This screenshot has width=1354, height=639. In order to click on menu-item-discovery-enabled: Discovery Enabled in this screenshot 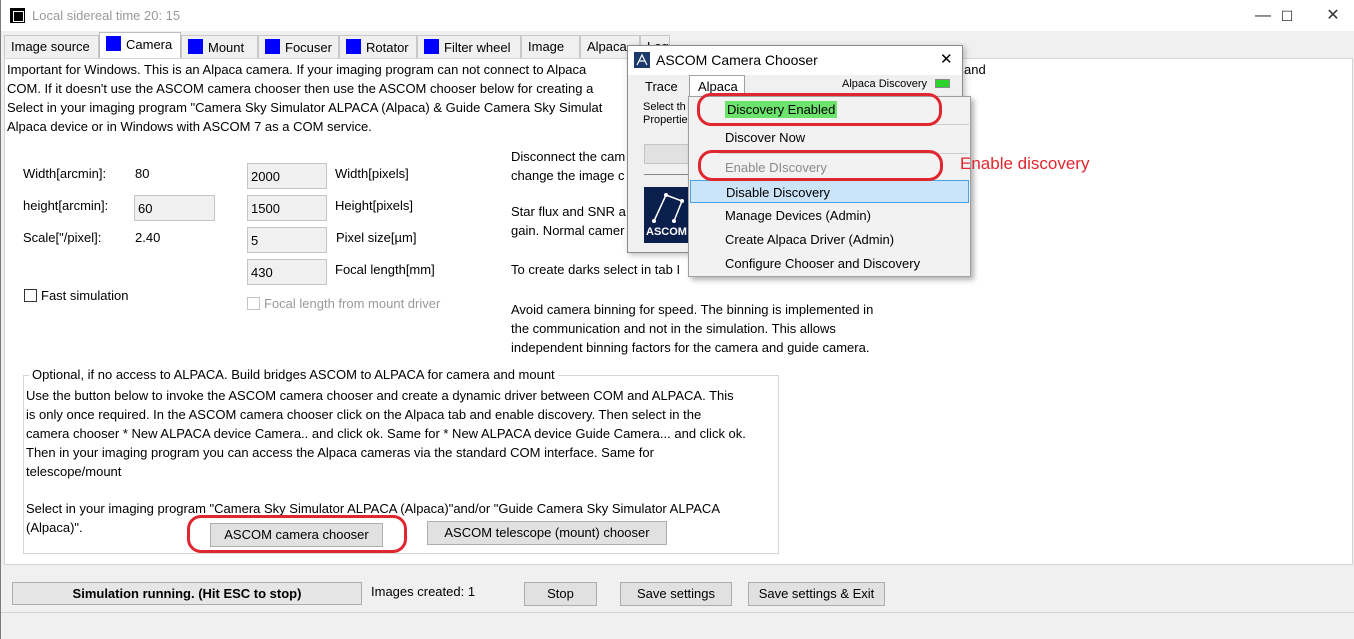, I will do `click(829, 109)`.